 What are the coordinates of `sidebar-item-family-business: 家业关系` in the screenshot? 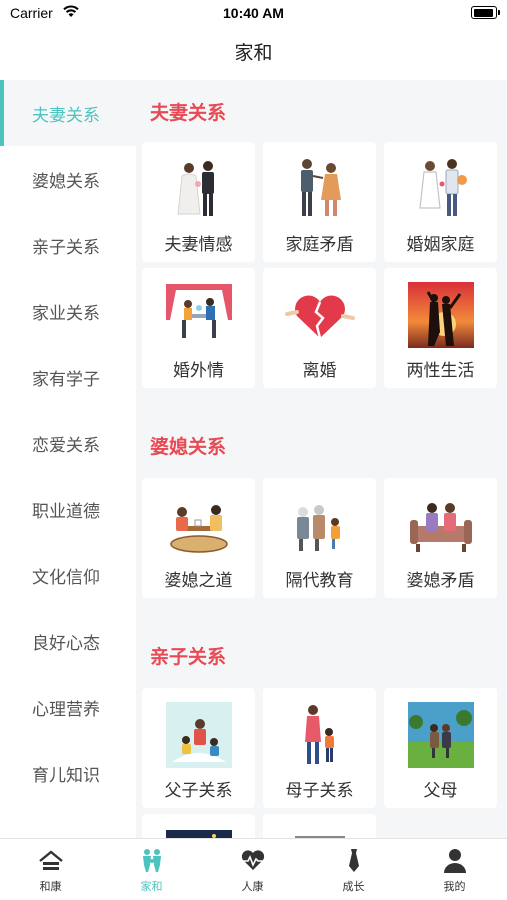 It's located at (68, 311).